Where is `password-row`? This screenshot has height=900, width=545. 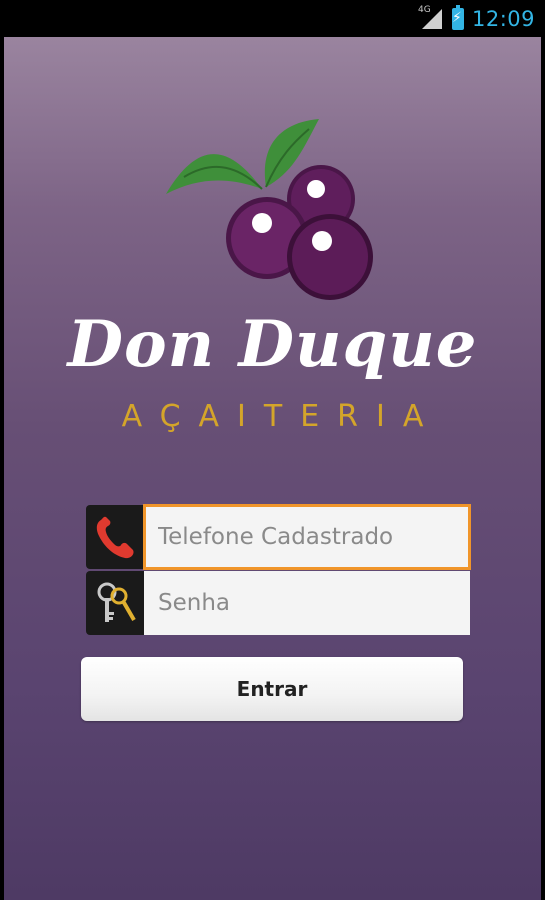 password-row is located at coordinates (278, 603).